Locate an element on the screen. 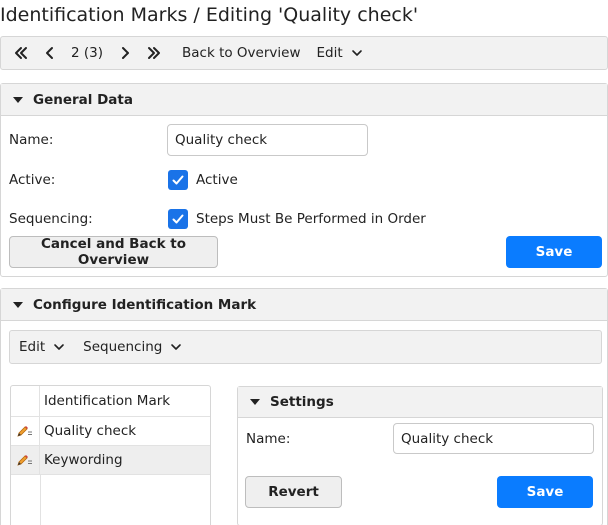  back-to-overview-button: Back to Overview is located at coordinates (241, 53).